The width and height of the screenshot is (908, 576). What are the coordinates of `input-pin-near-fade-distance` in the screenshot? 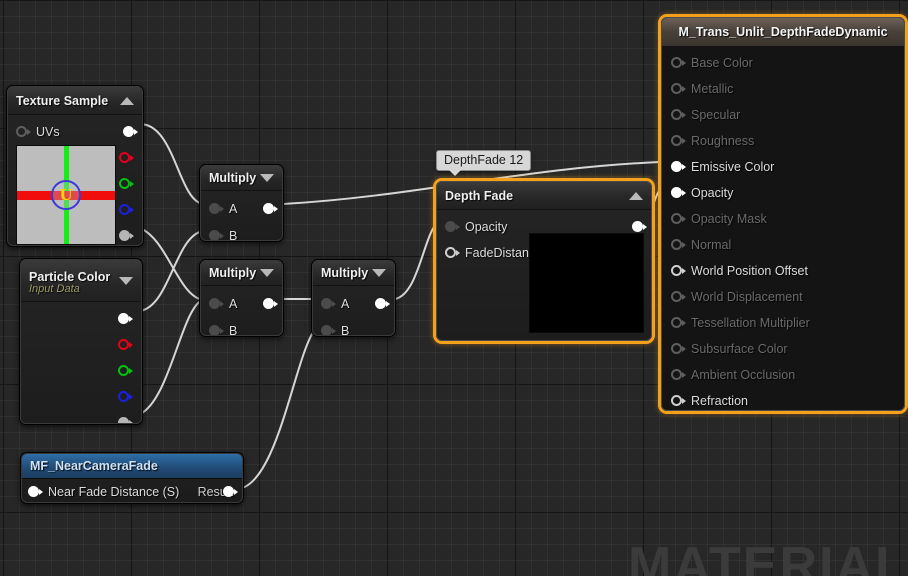 It's located at (35, 492).